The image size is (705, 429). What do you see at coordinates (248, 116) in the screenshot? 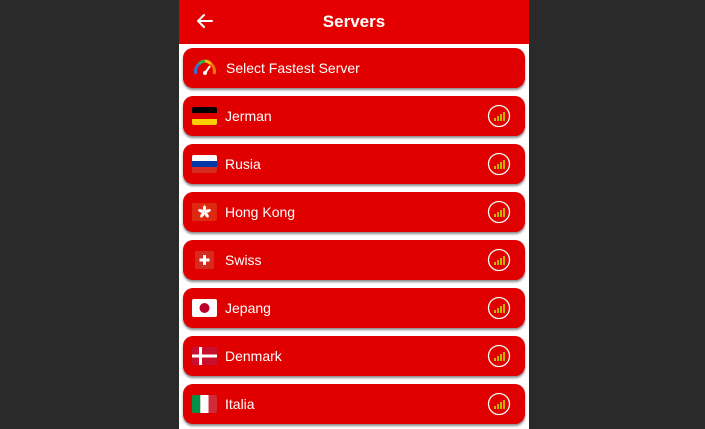
I see `server-label: Jerman` at bounding box center [248, 116].